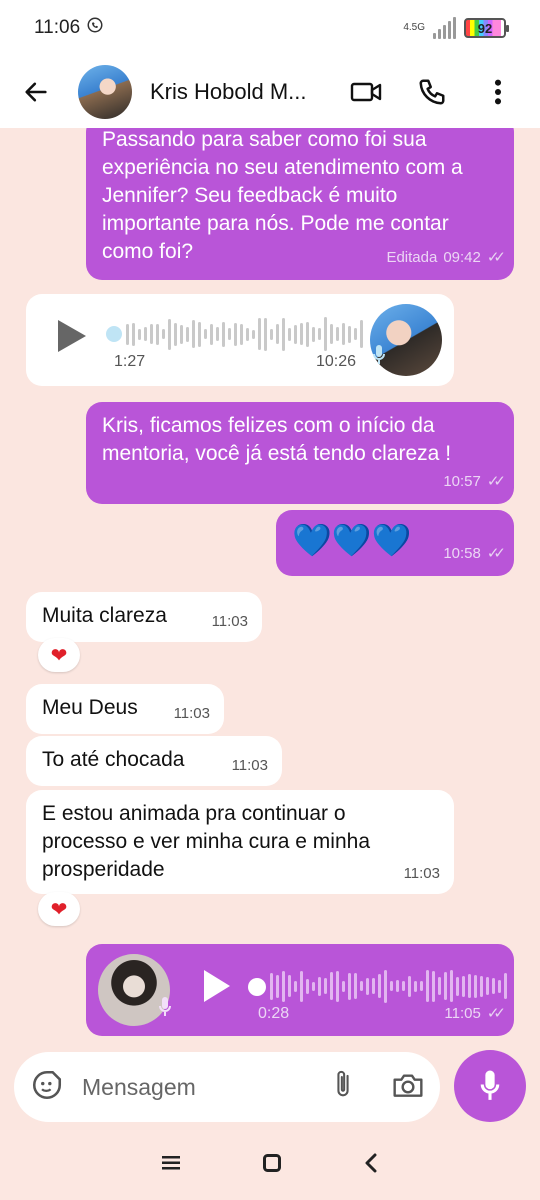 The height and width of the screenshot is (1200, 540). What do you see at coordinates (144, 617) in the screenshot?
I see `message-bubble-incoming: Muita clareza 11:03` at bounding box center [144, 617].